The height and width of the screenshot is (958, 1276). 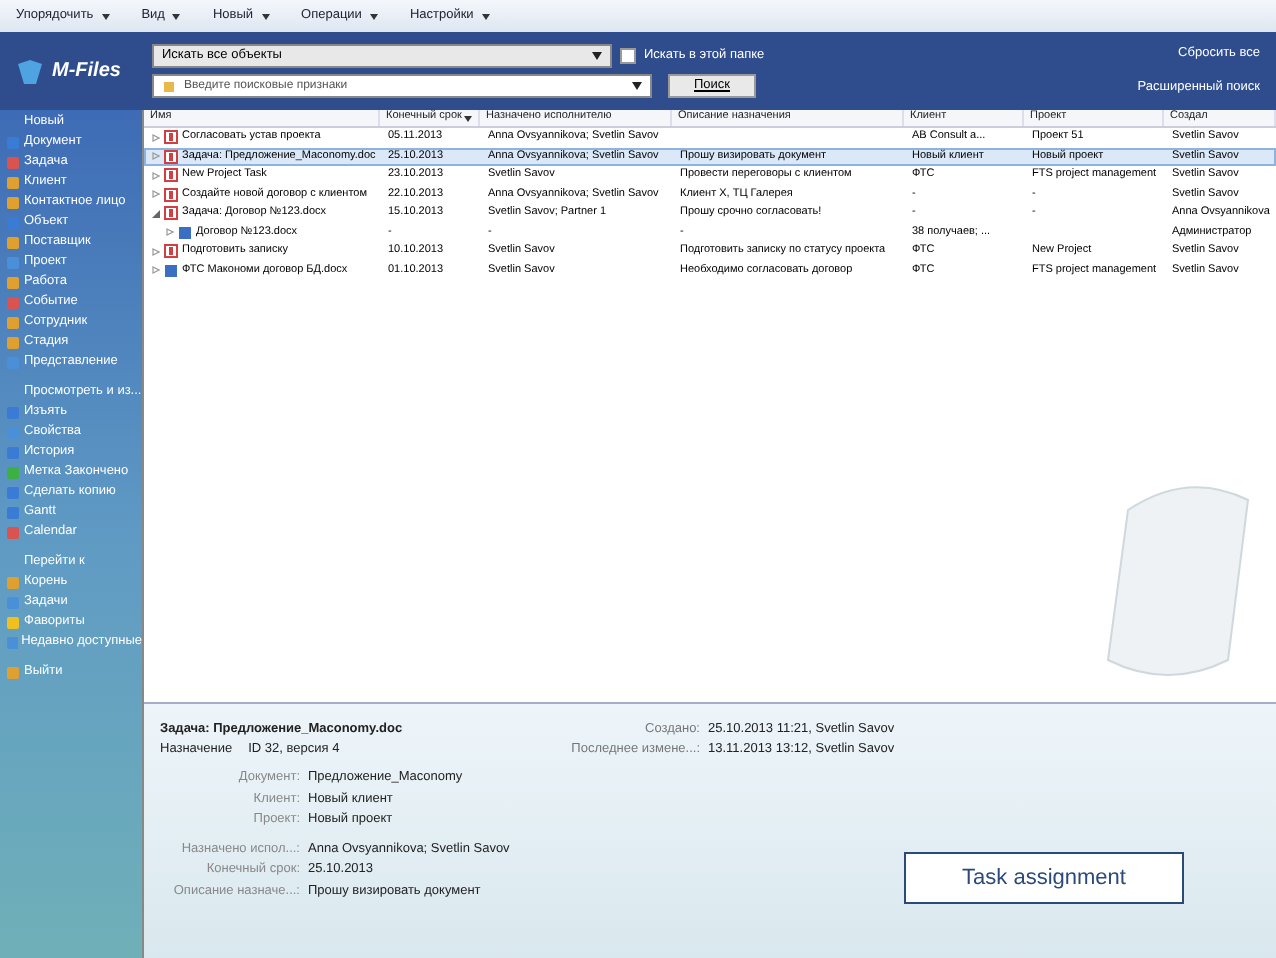 I want to click on caption-box: Task assignment, so click(x=1044, y=878).